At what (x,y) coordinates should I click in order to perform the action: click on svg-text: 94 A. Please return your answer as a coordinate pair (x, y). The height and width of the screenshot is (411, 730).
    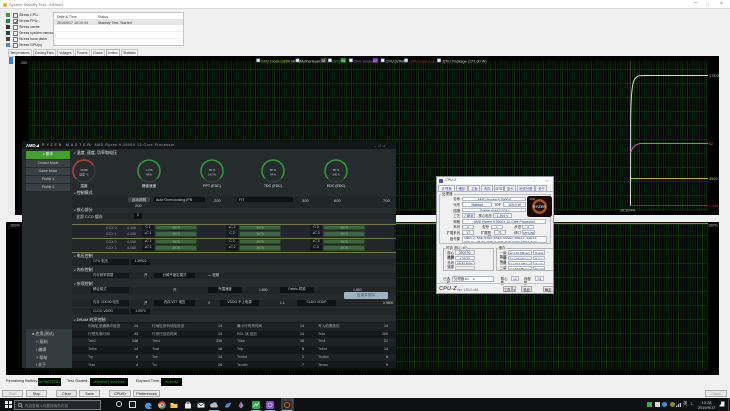
    Looking at the image, I should click on (273, 175).